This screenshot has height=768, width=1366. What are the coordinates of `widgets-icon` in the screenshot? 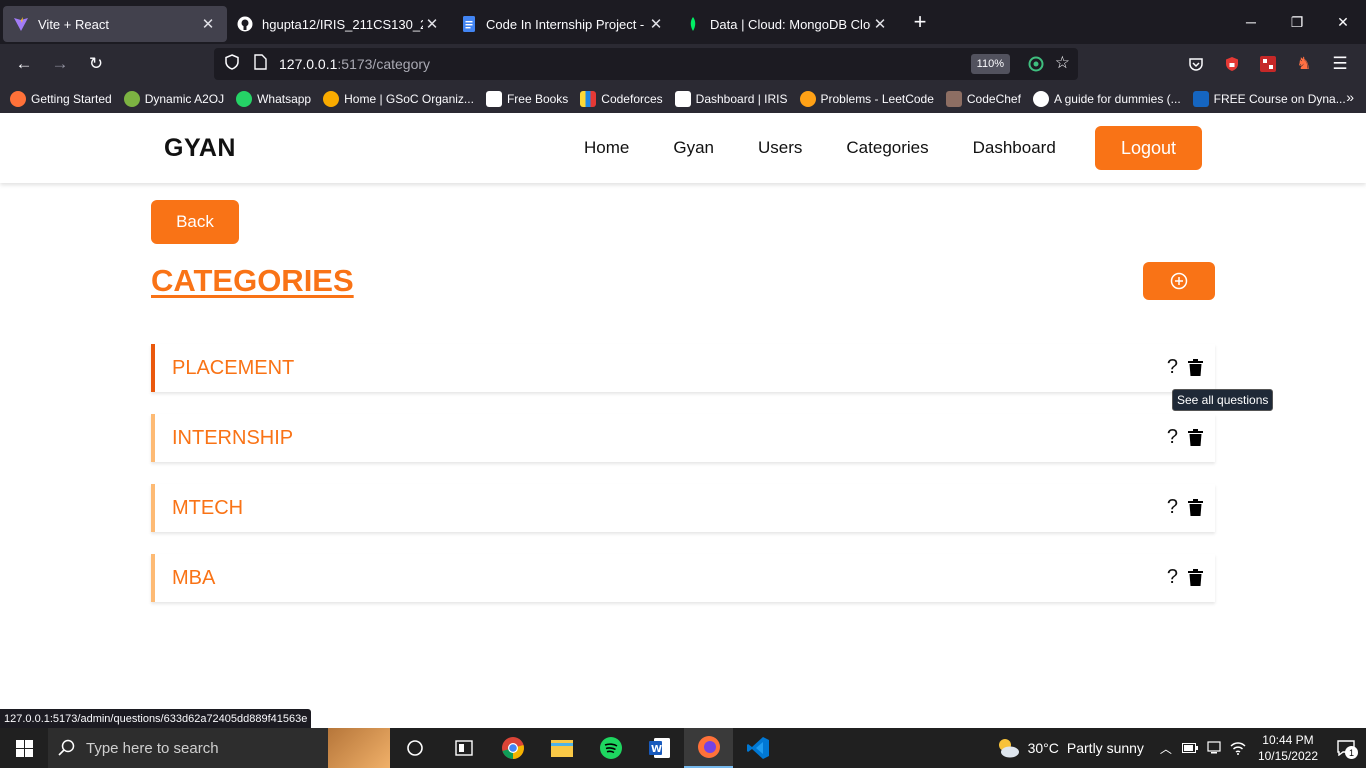 It's located at (463, 748).